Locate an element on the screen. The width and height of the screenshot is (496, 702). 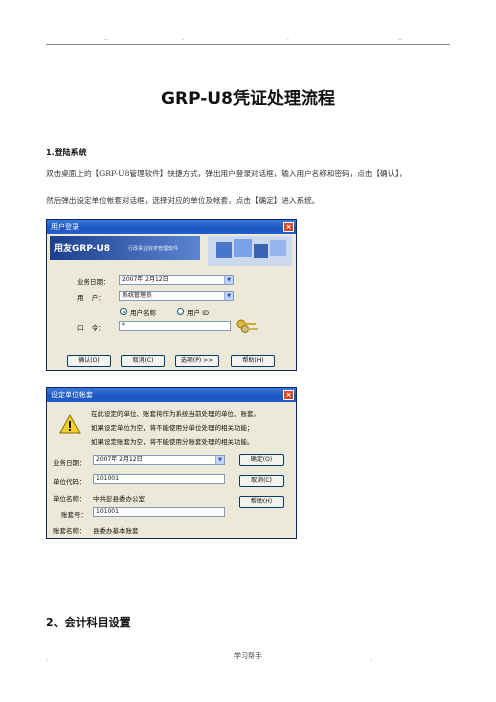
radio-user-id is located at coordinates (180, 311).